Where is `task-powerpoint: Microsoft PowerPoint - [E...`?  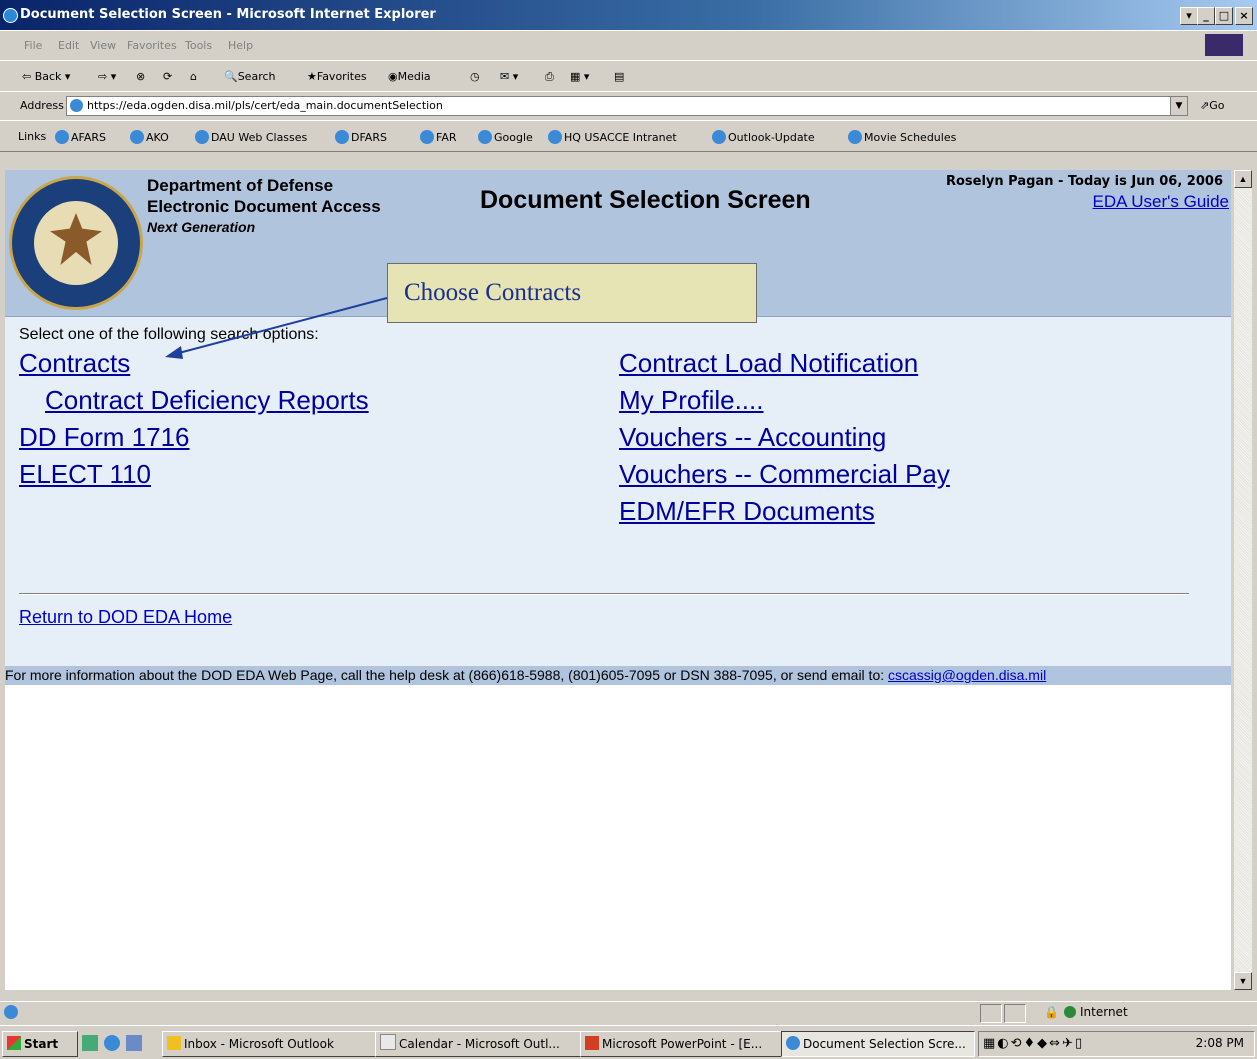
task-powerpoint: Microsoft PowerPoint - [E... is located at coordinates (681, 1044).